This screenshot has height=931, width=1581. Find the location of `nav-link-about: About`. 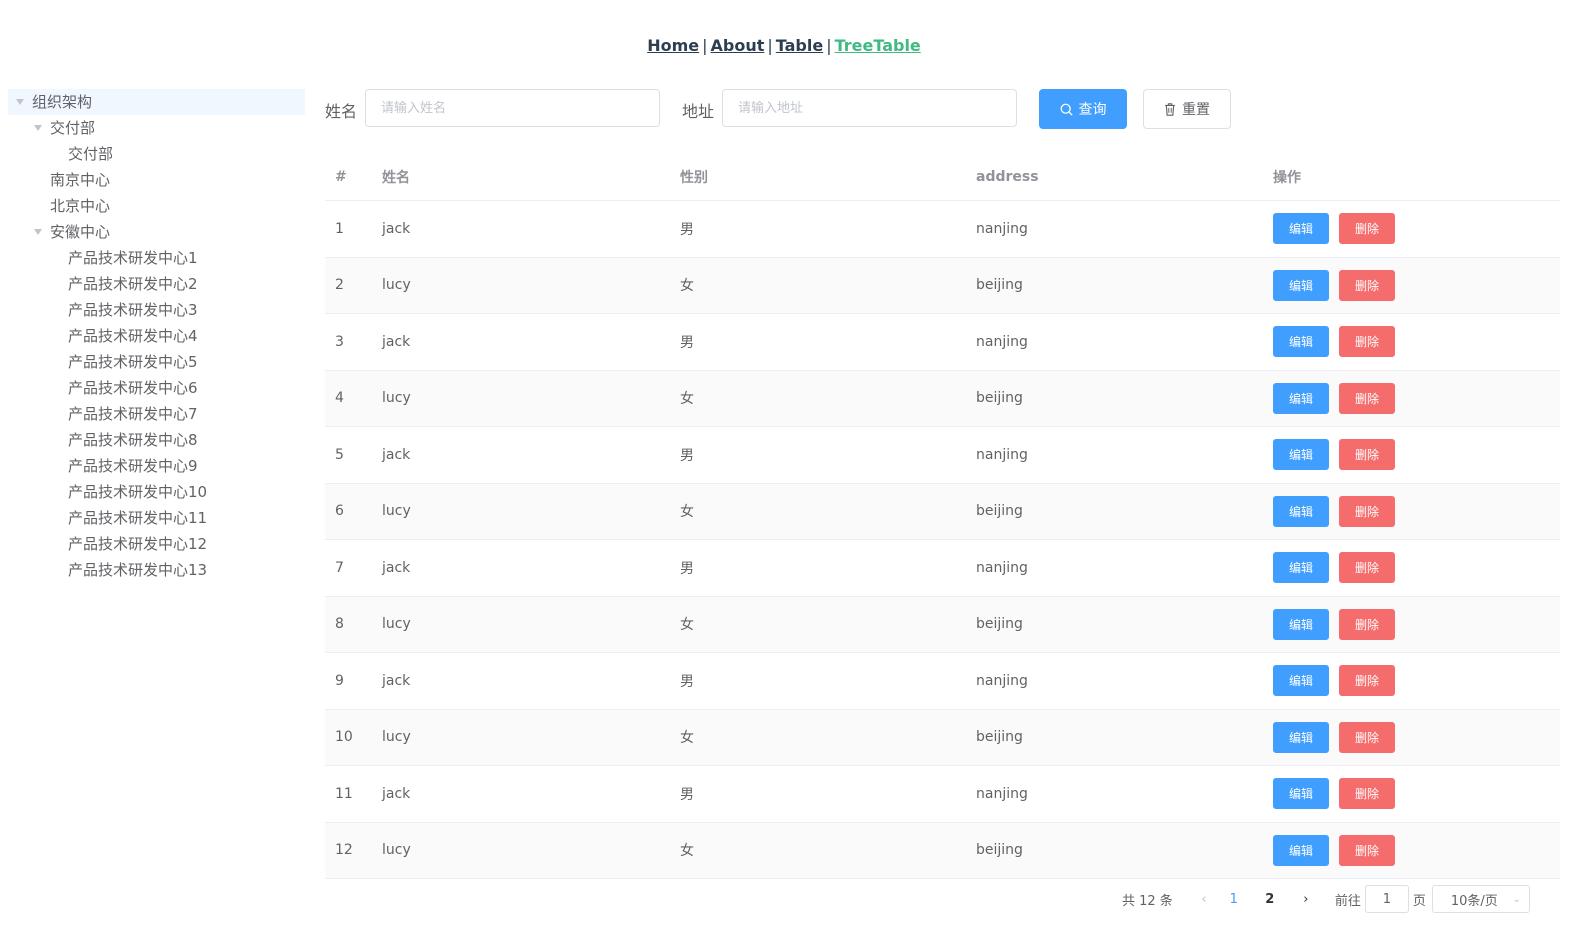

nav-link-about: About is located at coordinates (738, 45).